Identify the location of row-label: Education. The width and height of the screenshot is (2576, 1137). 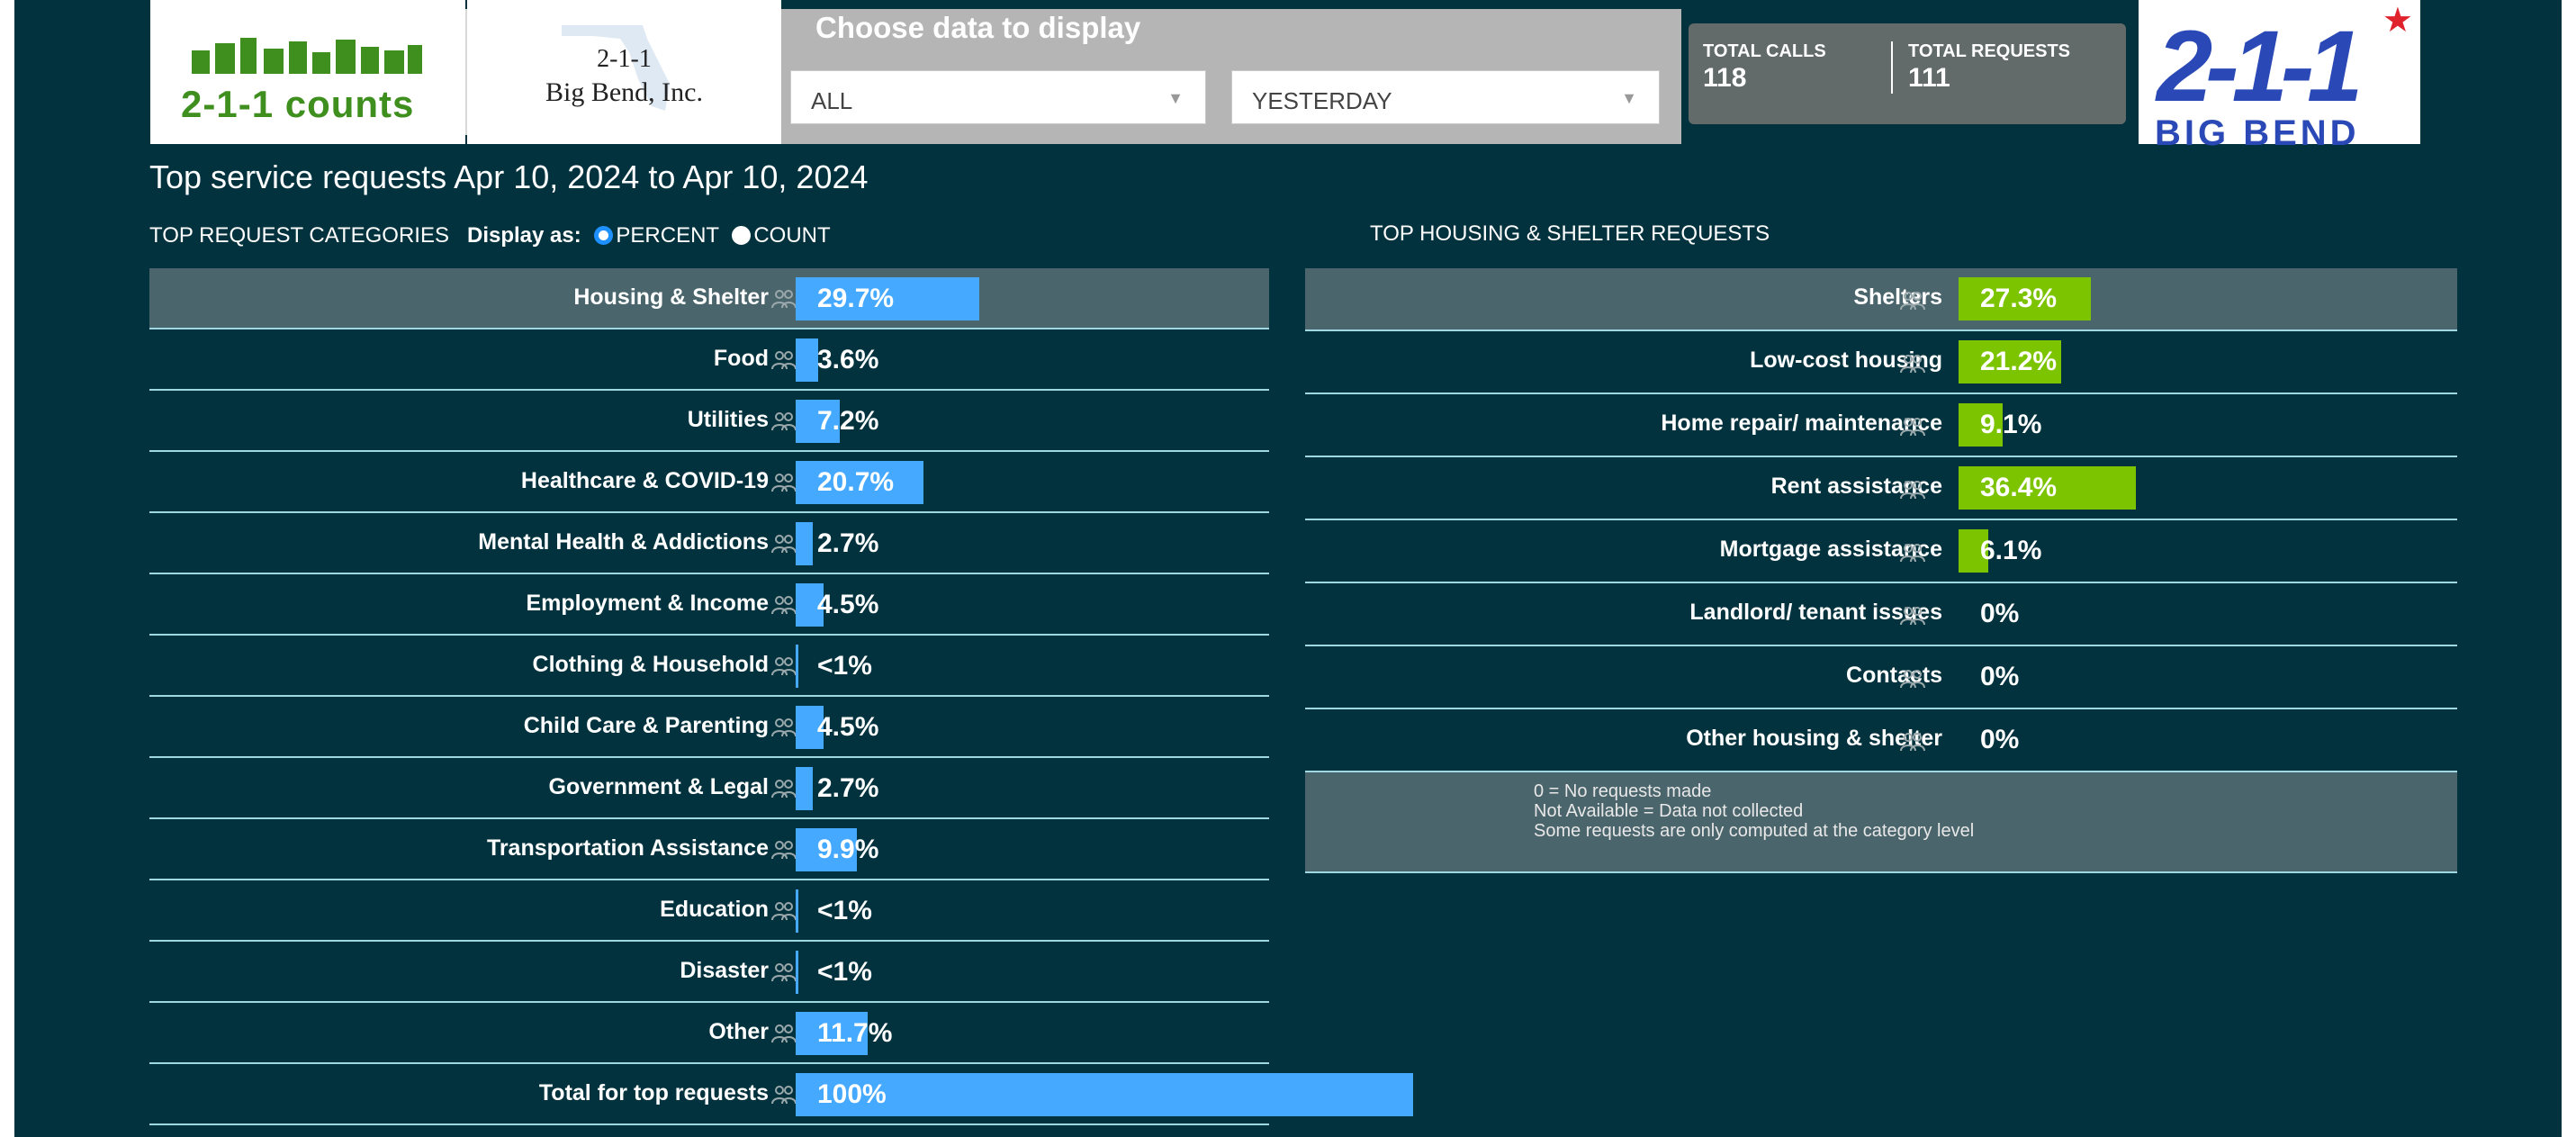
(714, 909).